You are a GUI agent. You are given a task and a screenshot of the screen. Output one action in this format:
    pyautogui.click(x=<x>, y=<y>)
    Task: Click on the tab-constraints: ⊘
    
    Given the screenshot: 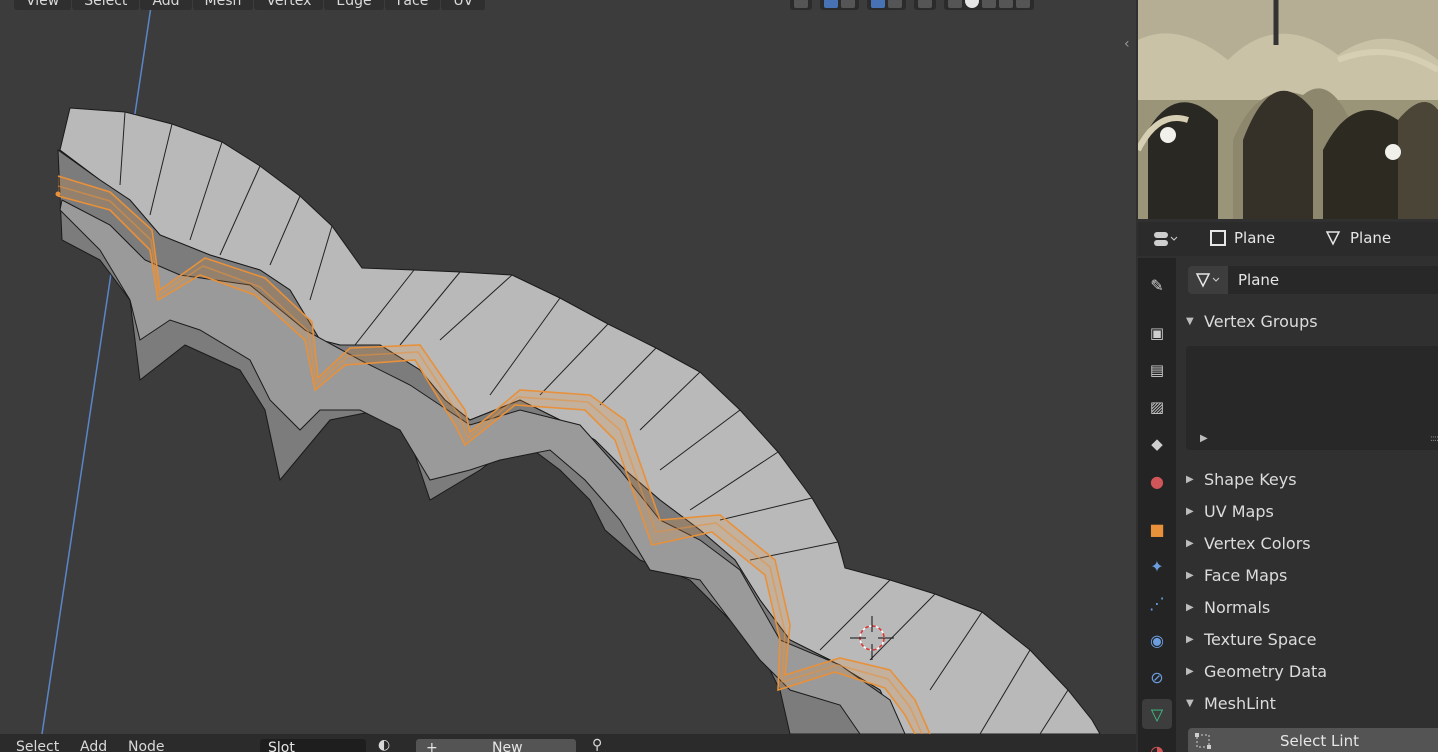 What is the action you would take?
    pyautogui.click(x=1157, y=677)
    